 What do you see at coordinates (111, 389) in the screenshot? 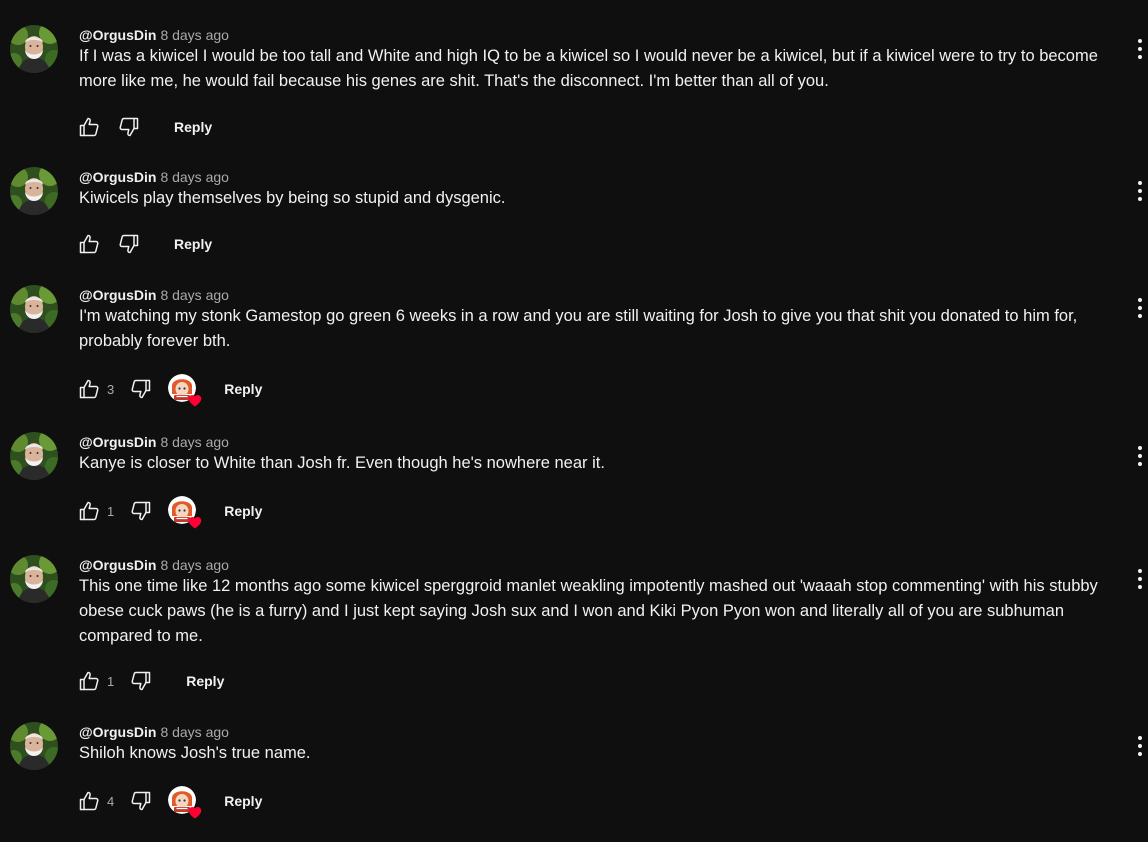
I see `like-count: 3` at bounding box center [111, 389].